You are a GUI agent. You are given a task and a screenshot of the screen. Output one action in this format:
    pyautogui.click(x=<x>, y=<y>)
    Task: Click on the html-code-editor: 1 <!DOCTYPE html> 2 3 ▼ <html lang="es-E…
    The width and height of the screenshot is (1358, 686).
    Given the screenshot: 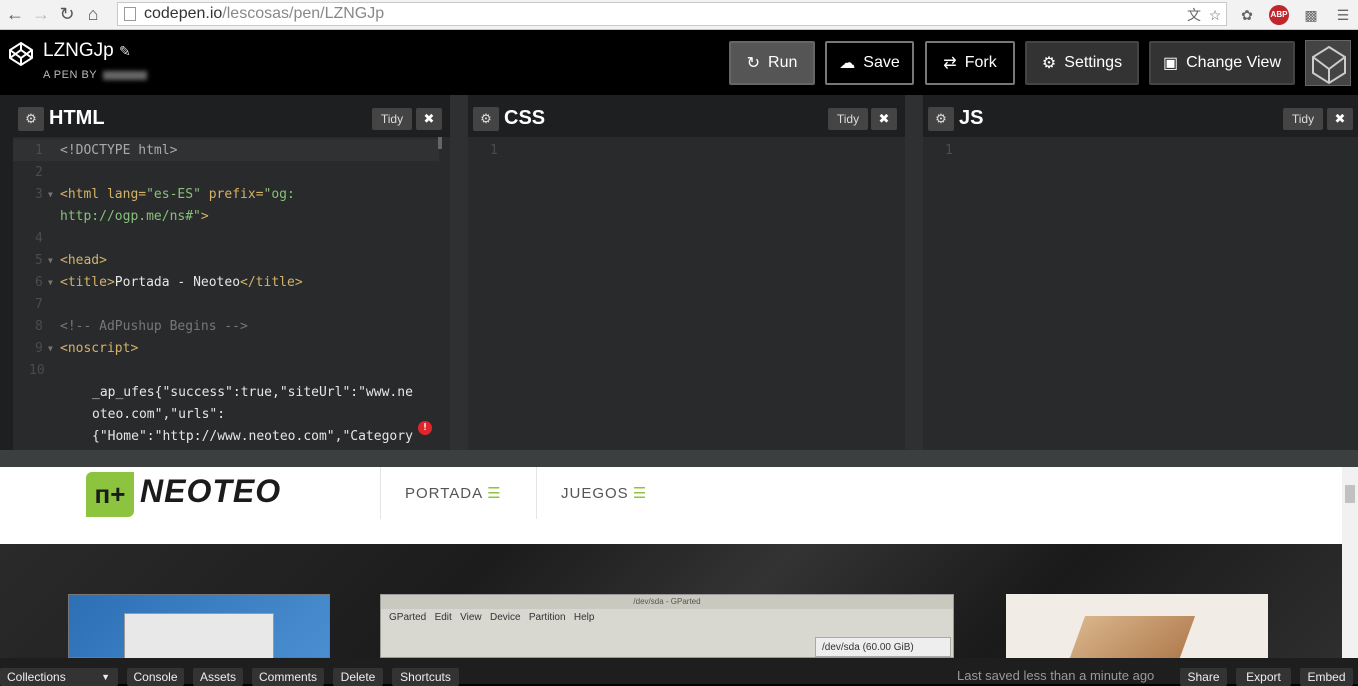 What is the action you would take?
    pyautogui.click(x=231, y=293)
    